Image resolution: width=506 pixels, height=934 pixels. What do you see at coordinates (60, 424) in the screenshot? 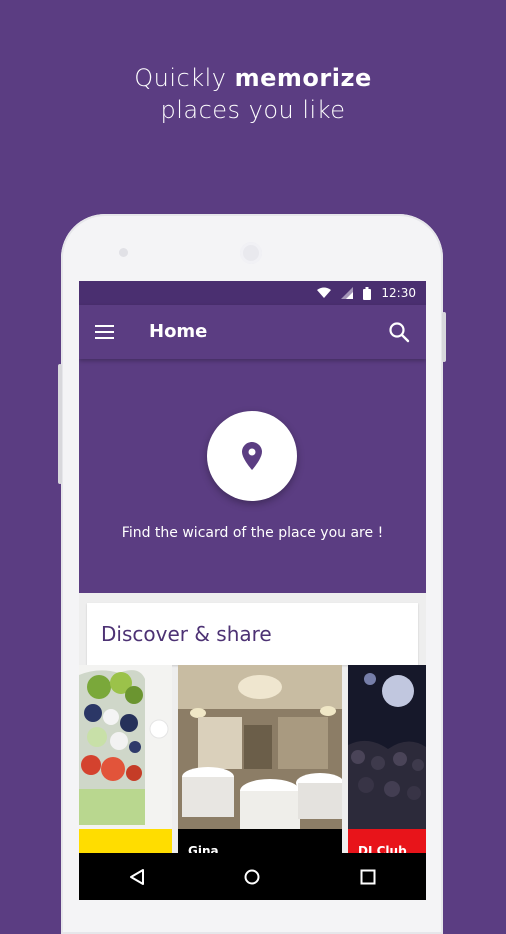
I see `volume-button` at bounding box center [60, 424].